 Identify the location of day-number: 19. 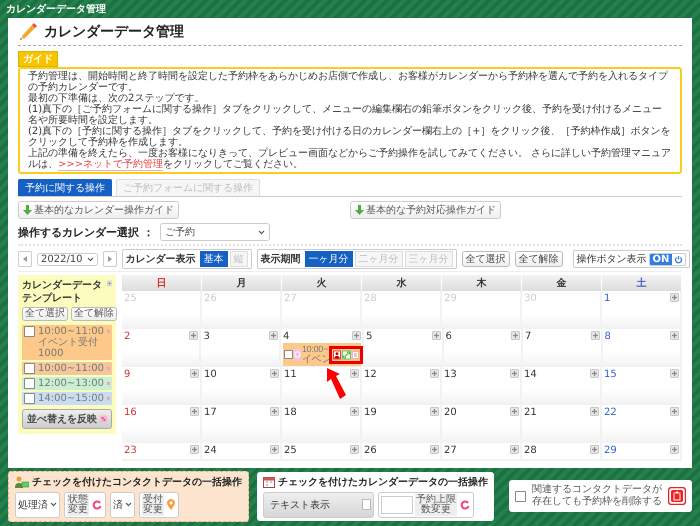
(370, 412).